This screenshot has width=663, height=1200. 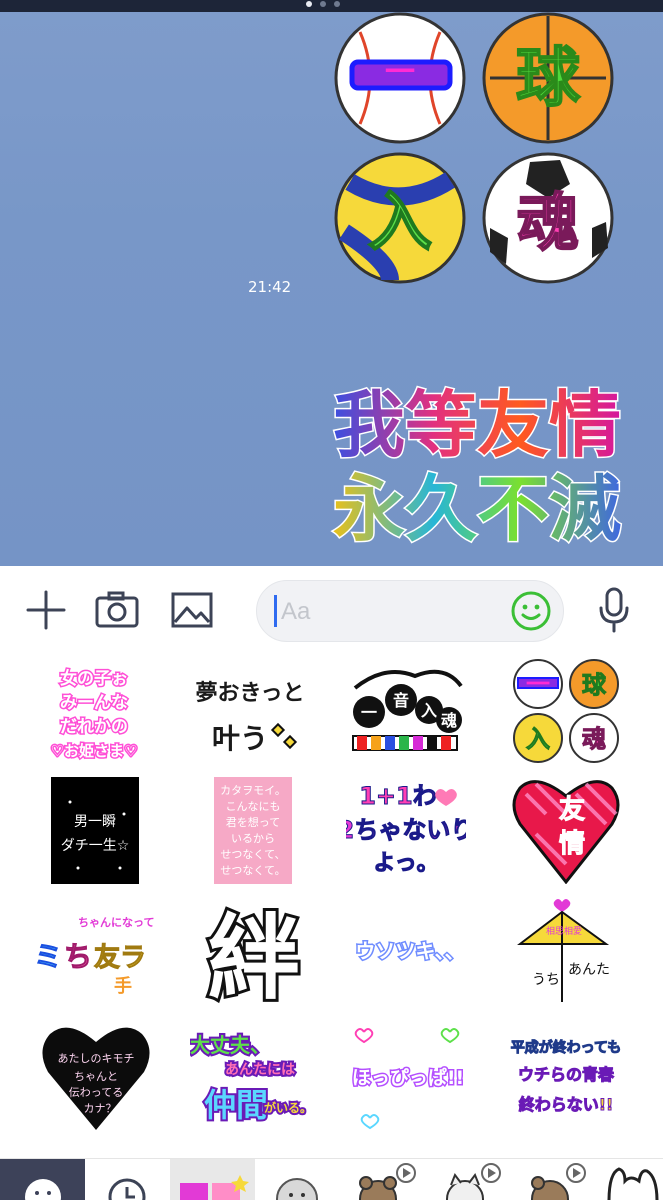 I want to click on sticker-text: ミ, so click(x=48, y=956).